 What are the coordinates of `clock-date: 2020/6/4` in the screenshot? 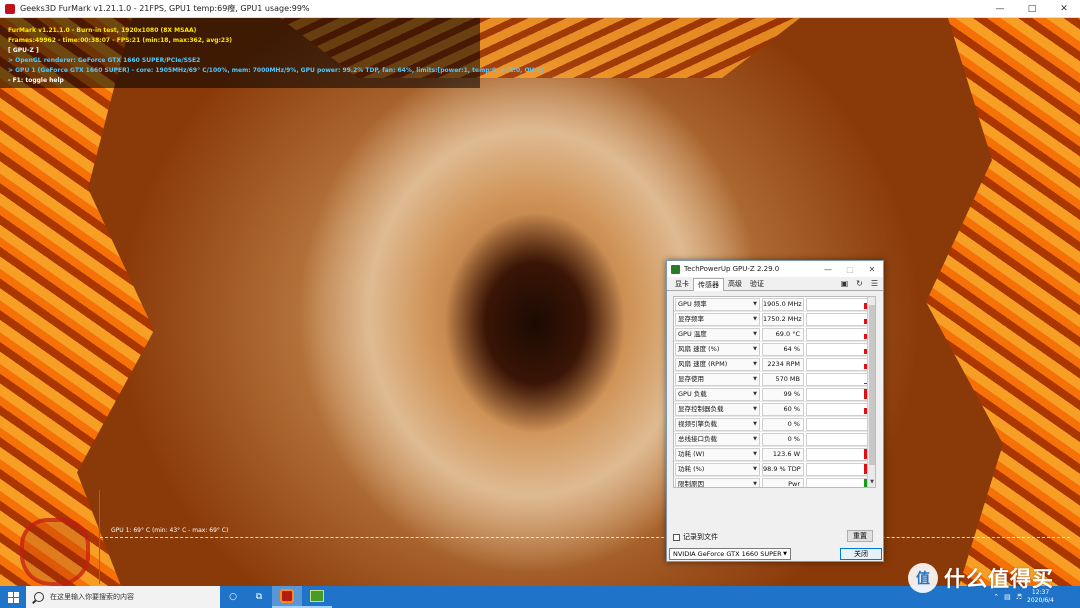 It's located at (1040, 600).